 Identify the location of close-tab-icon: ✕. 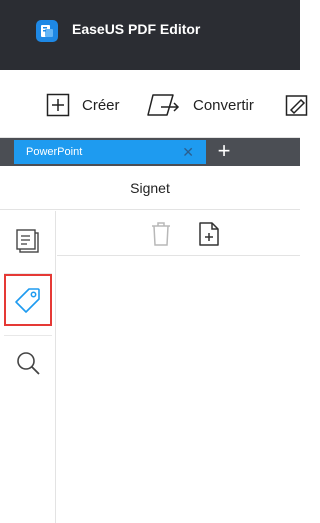
(188, 152).